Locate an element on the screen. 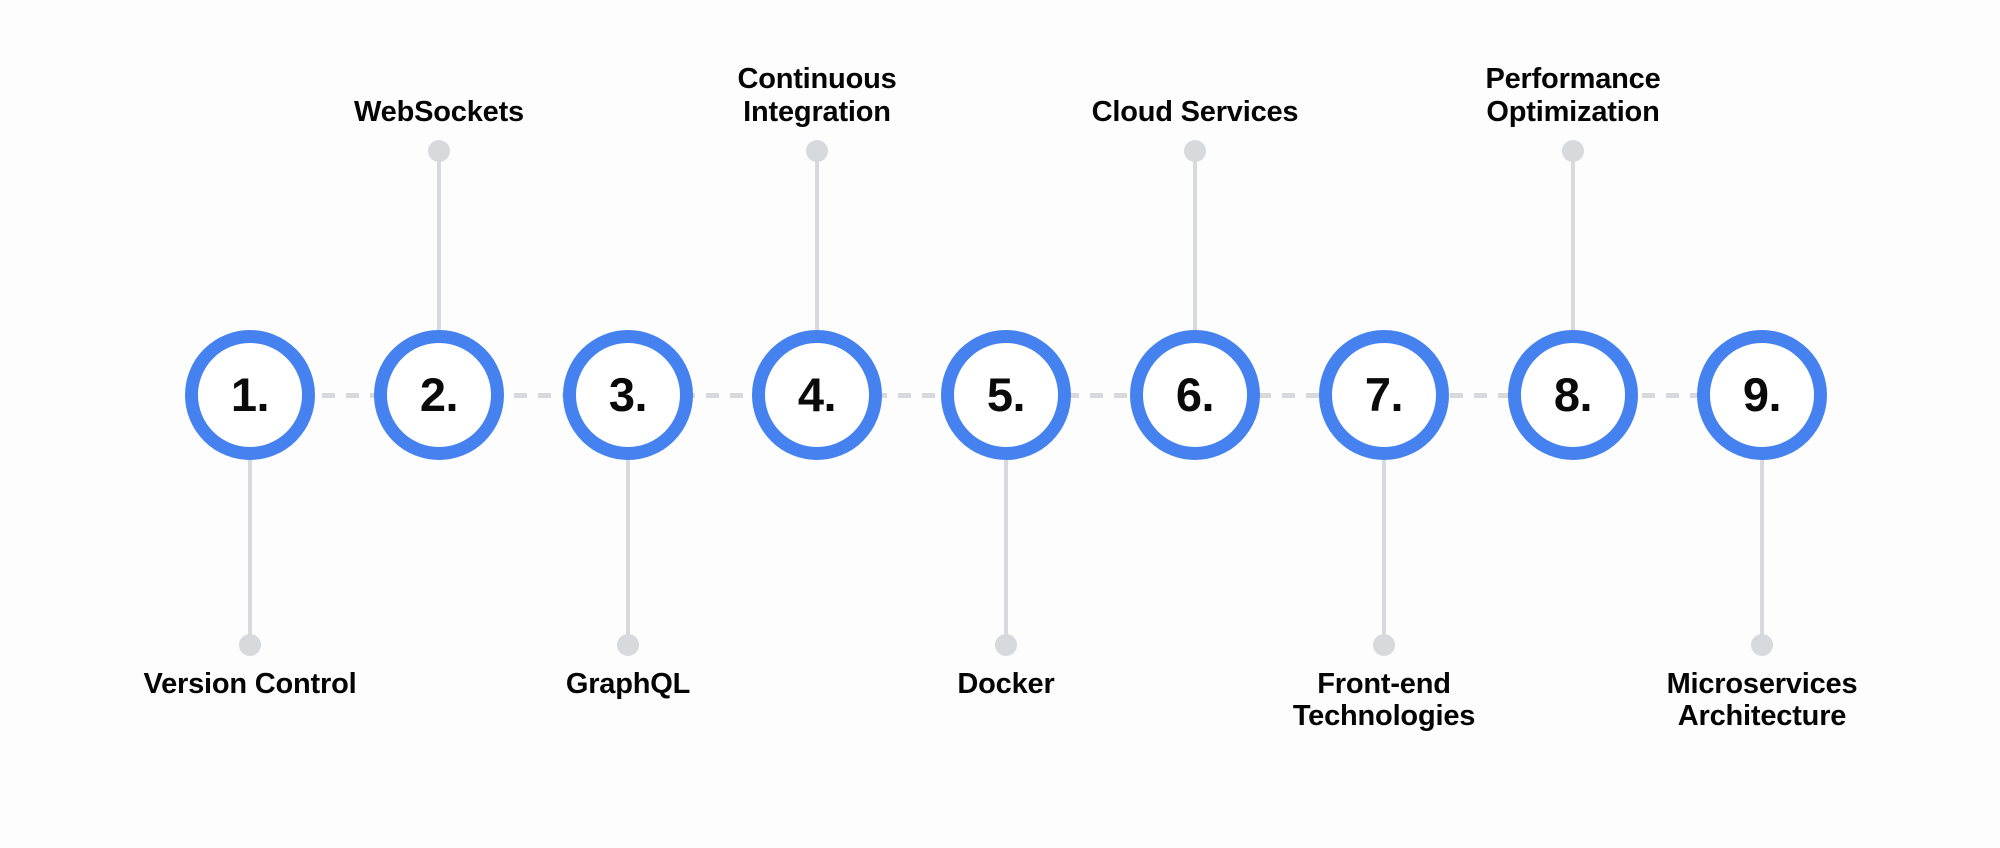  step-9-connector-line is located at coordinates (1762, 552).